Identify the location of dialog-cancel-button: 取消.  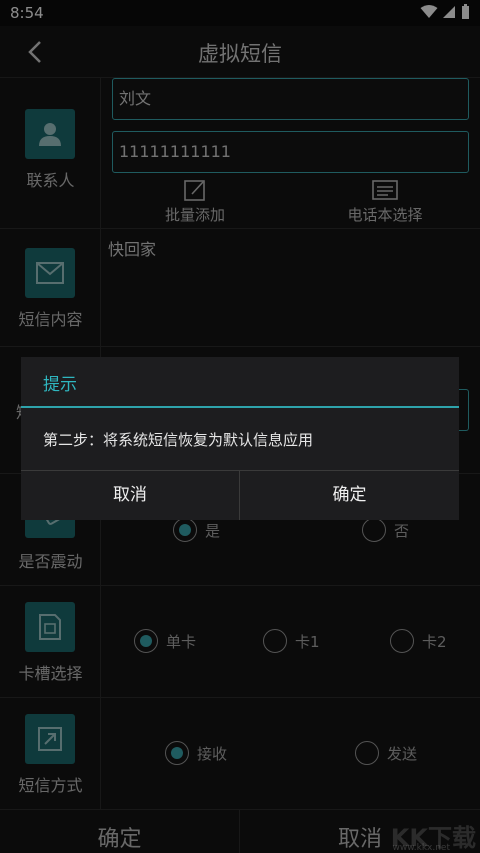
(130, 495).